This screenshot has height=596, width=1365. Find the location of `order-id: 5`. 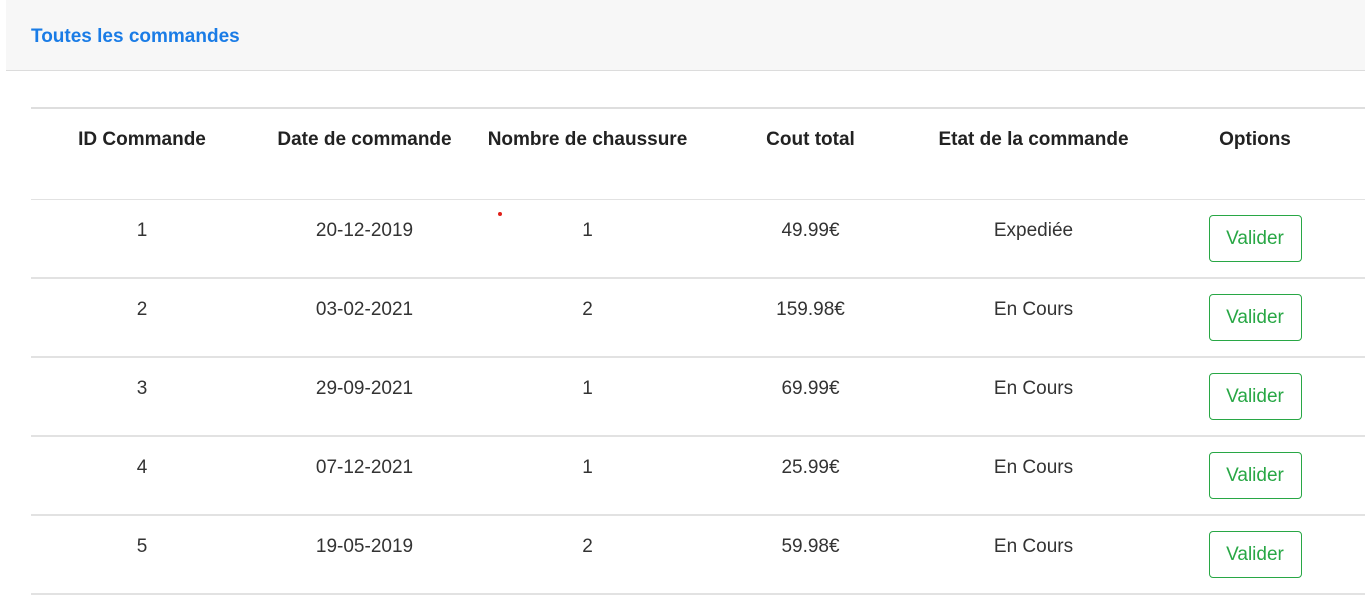

order-id: 5 is located at coordinates (142, 555).